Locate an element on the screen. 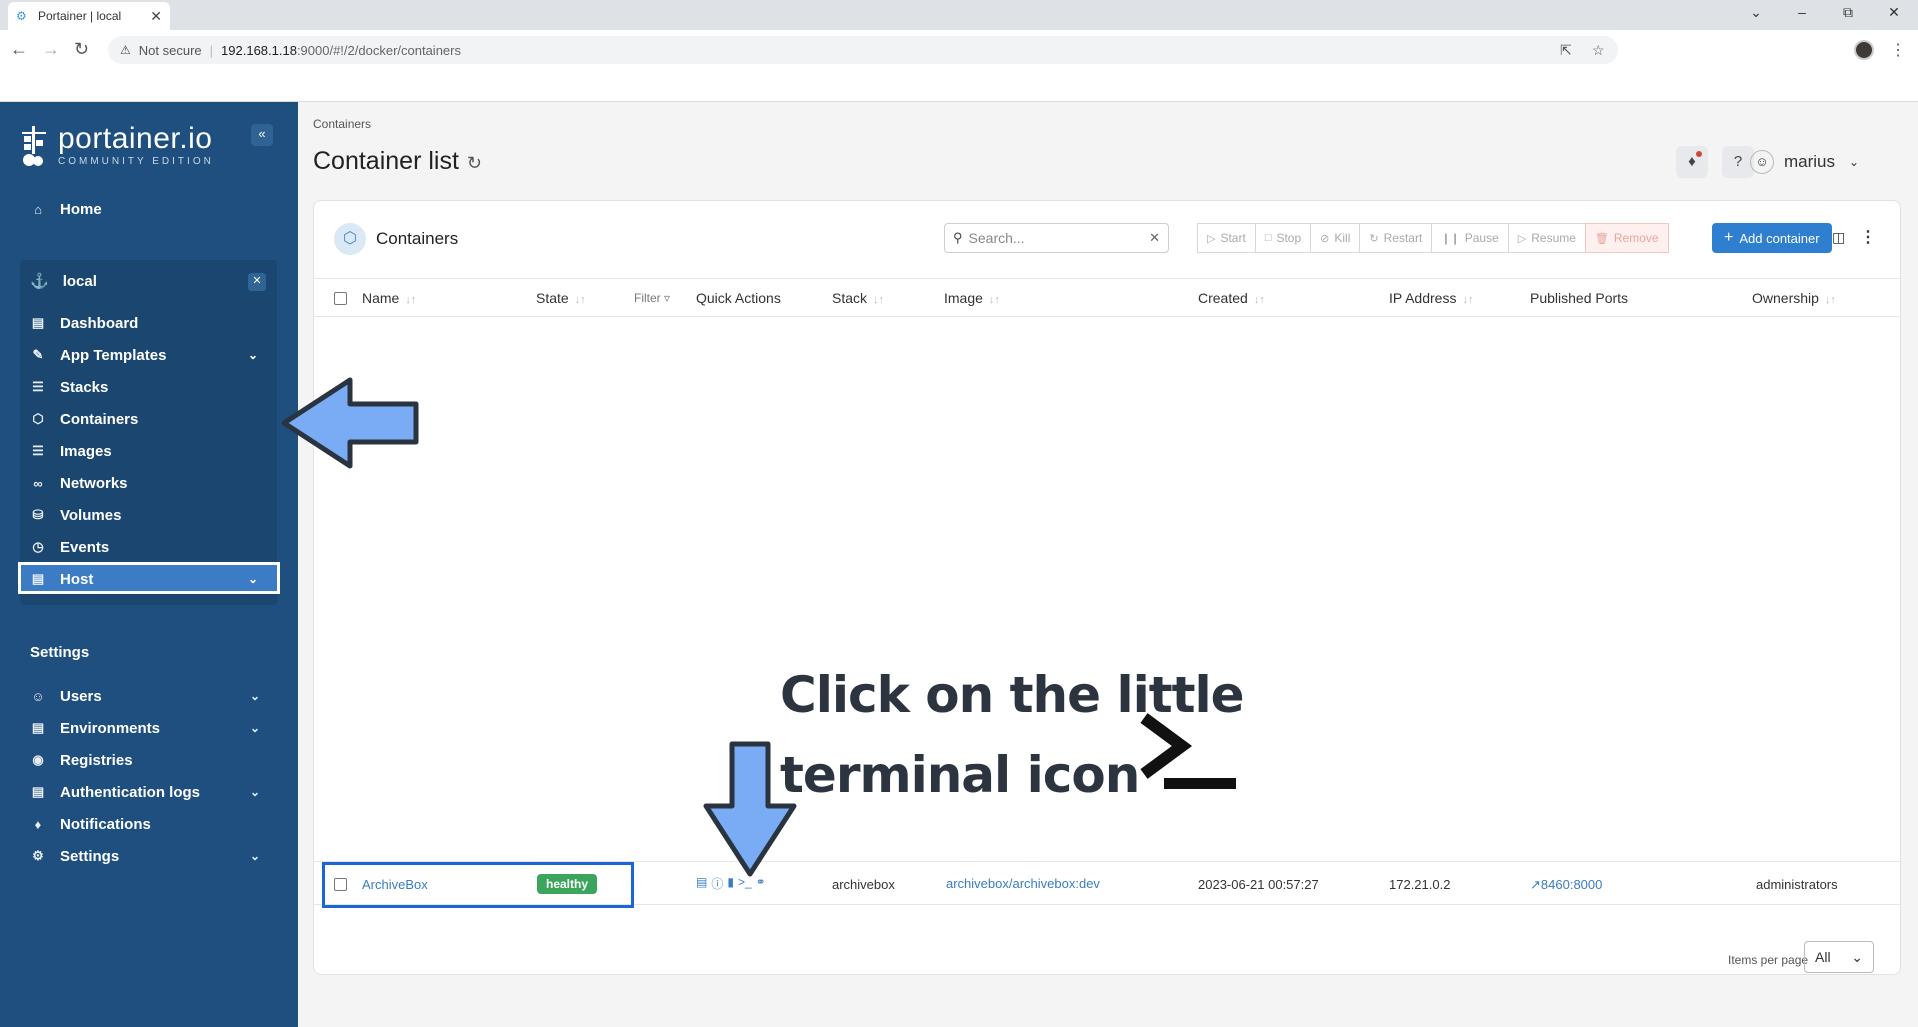  sidebar-item-registries: ◉ Registries is located at coordinates (81, 760).